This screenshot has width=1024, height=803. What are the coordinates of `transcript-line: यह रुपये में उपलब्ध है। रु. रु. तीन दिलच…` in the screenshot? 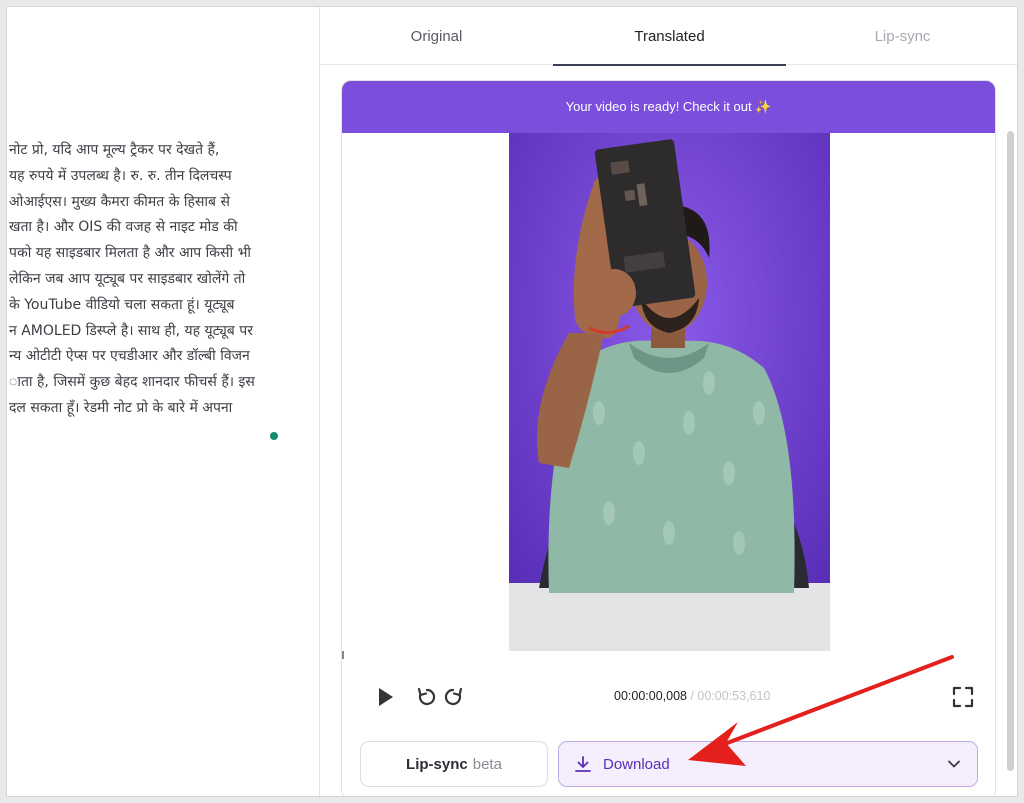 It's located at (120, 175).